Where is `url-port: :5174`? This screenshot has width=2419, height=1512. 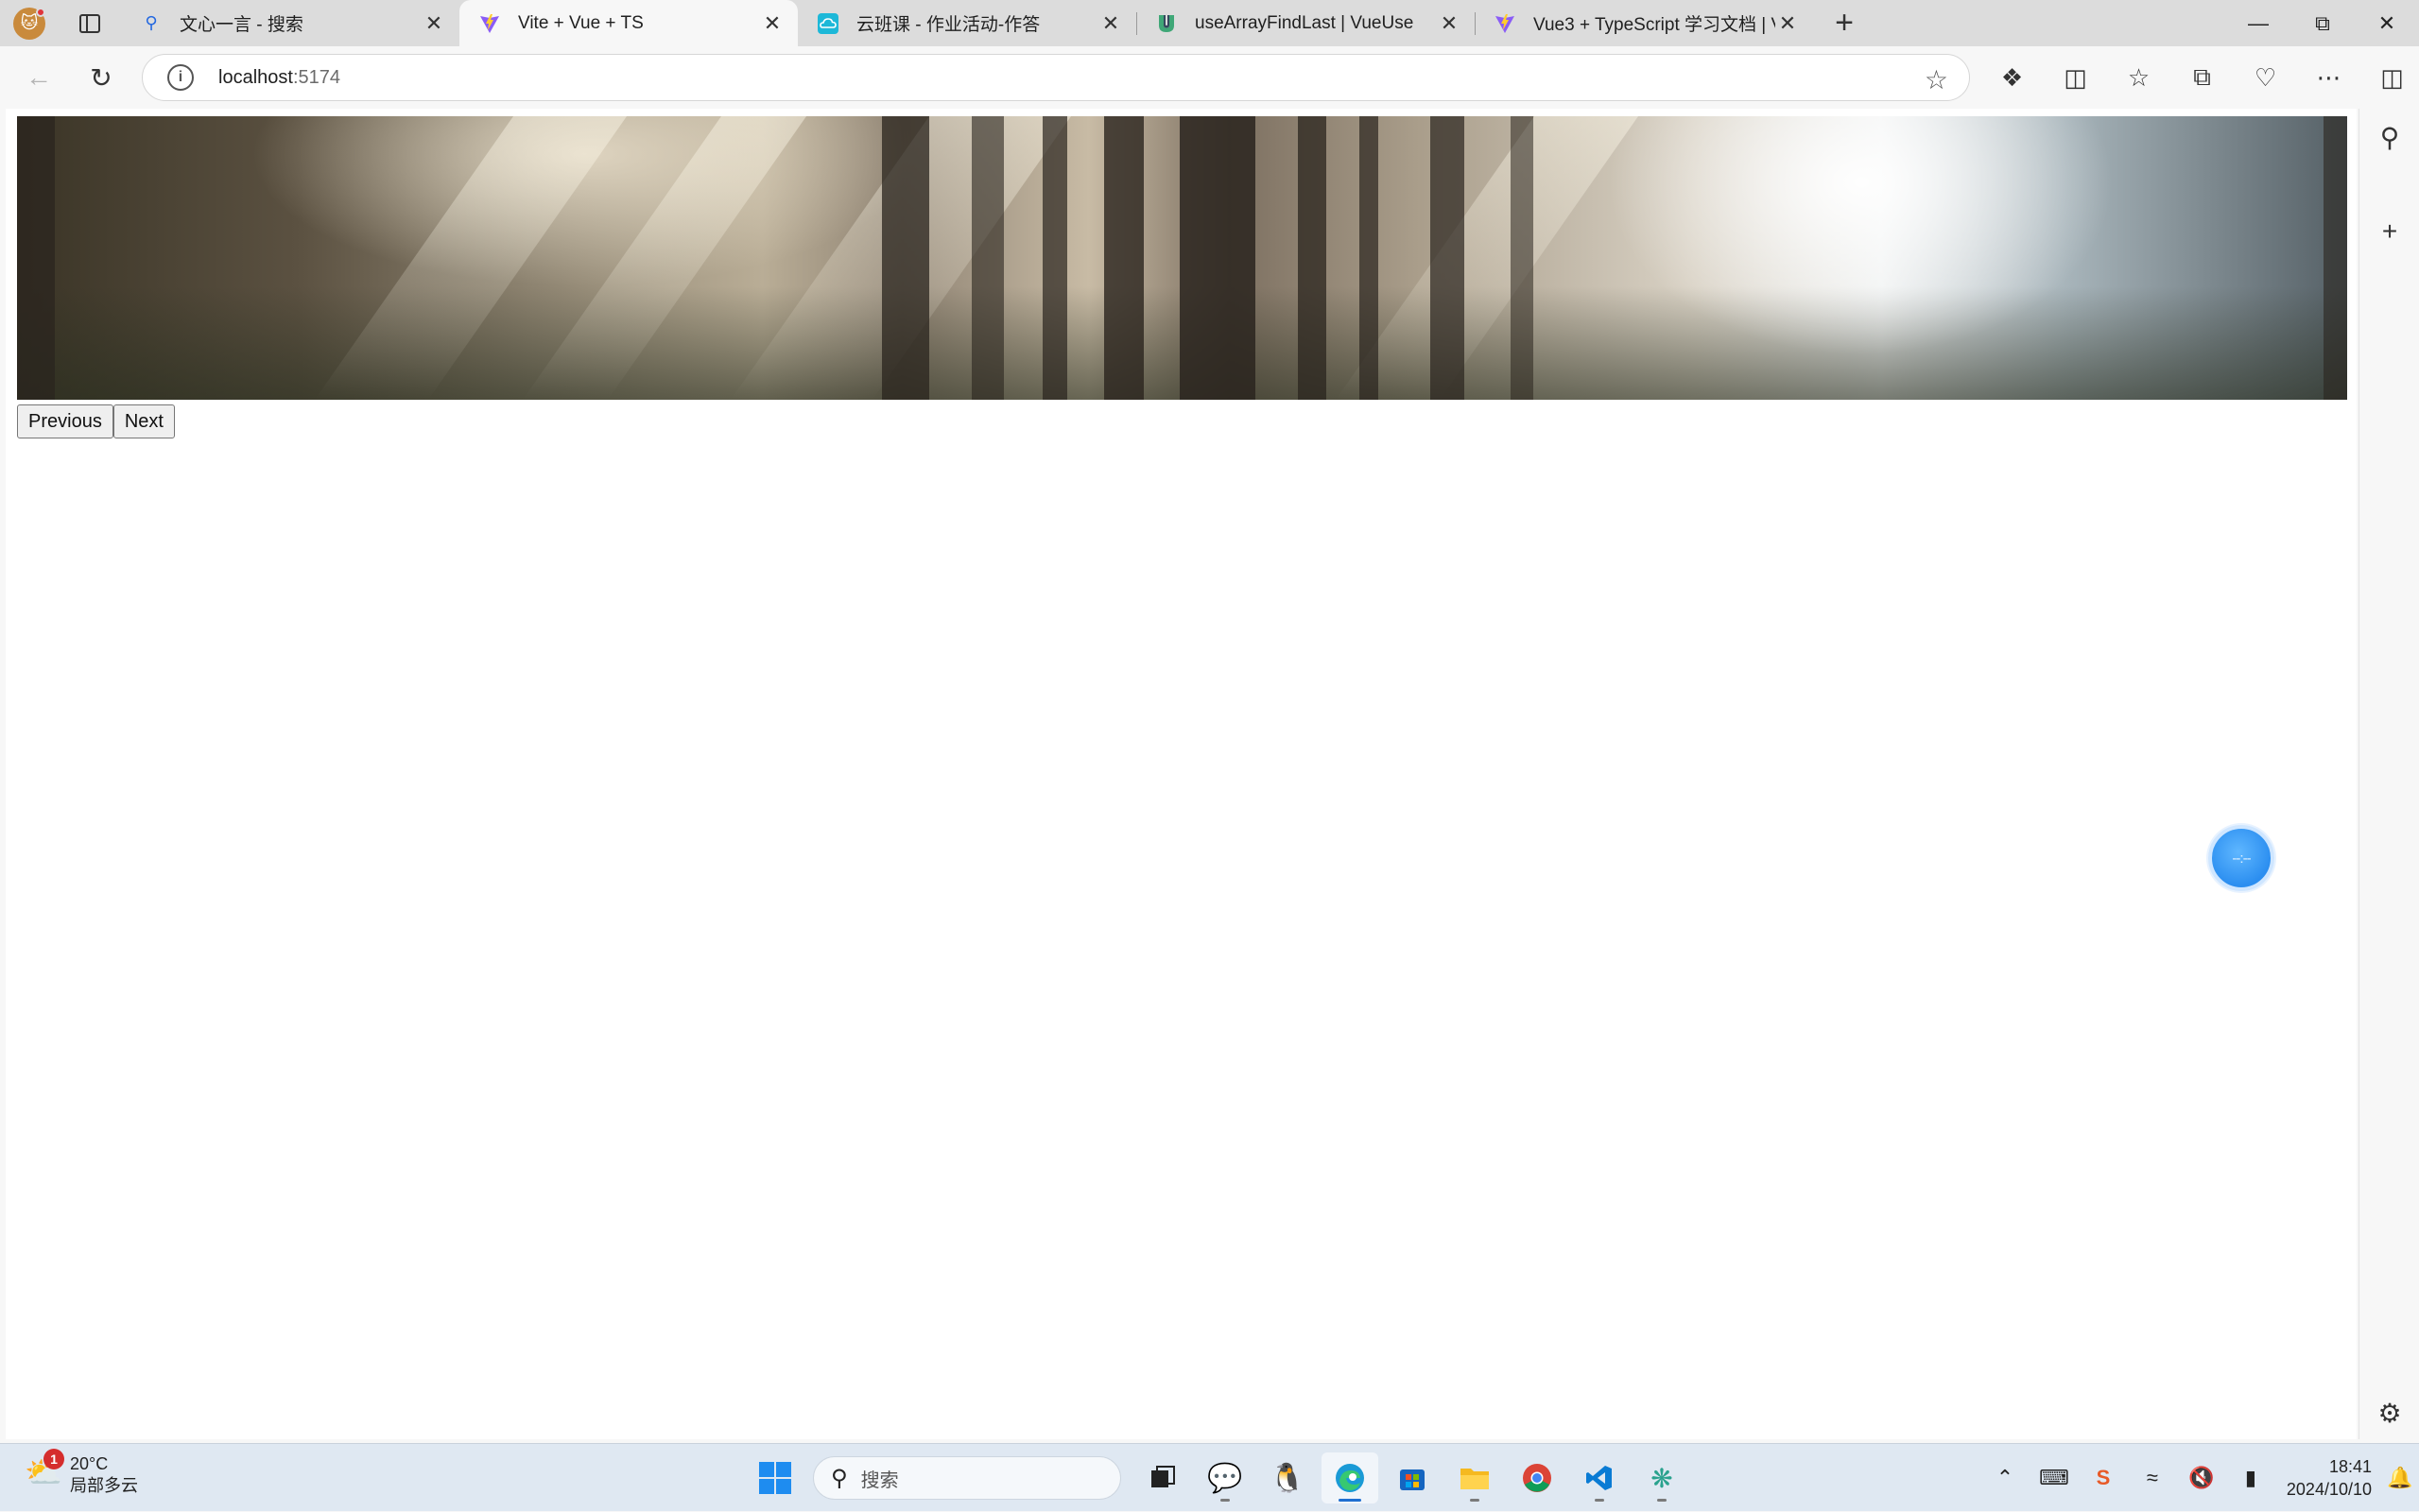
url-port: :5174 is located at coordinates (316, 77).